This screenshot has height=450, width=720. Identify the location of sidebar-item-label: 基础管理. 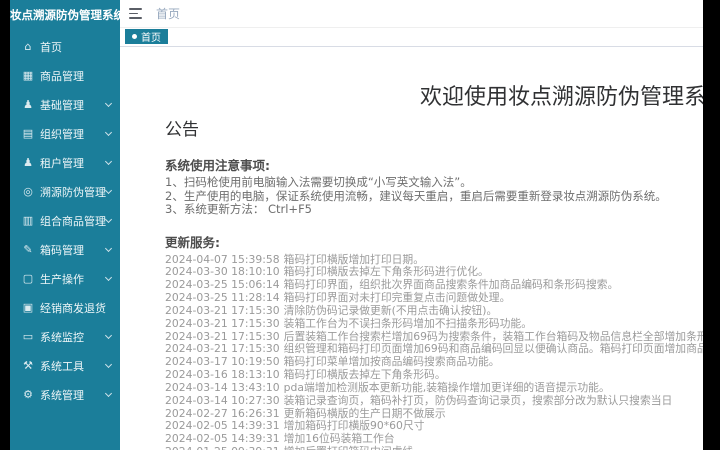
(62, 105).